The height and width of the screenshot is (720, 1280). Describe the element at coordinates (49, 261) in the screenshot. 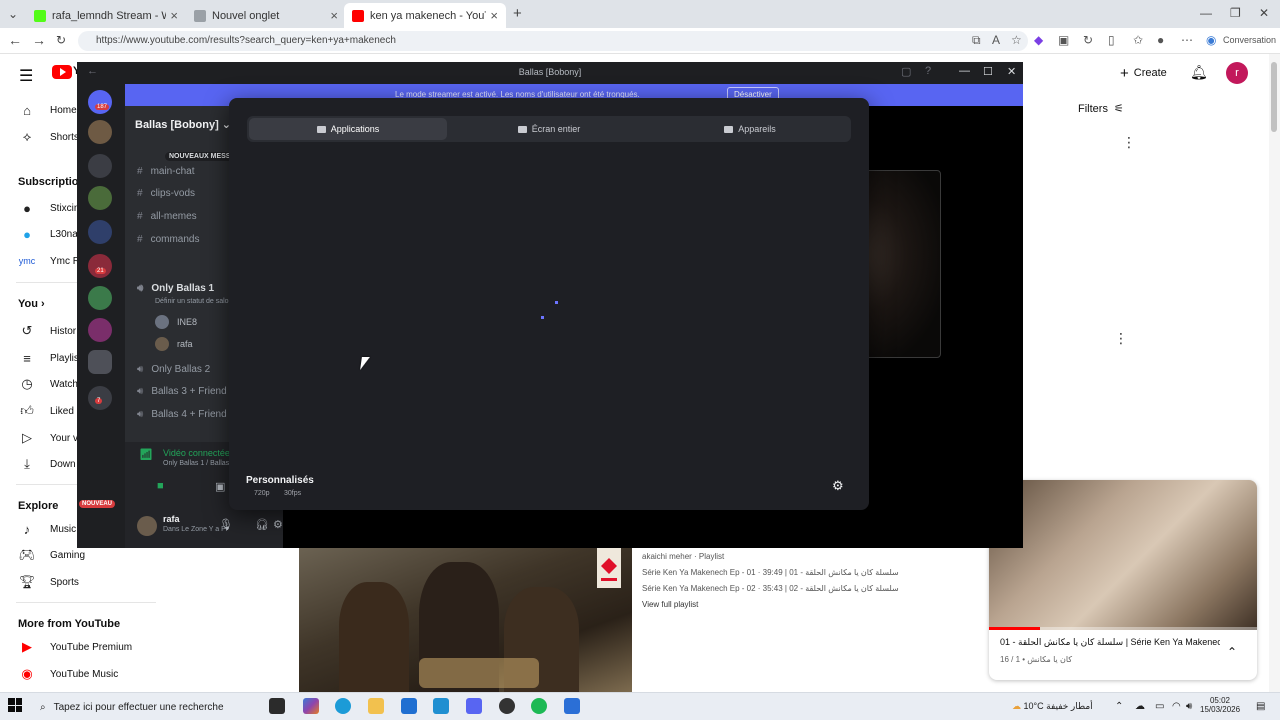

I see `sidebar-sub-3: ymc Ymc R` at that location.